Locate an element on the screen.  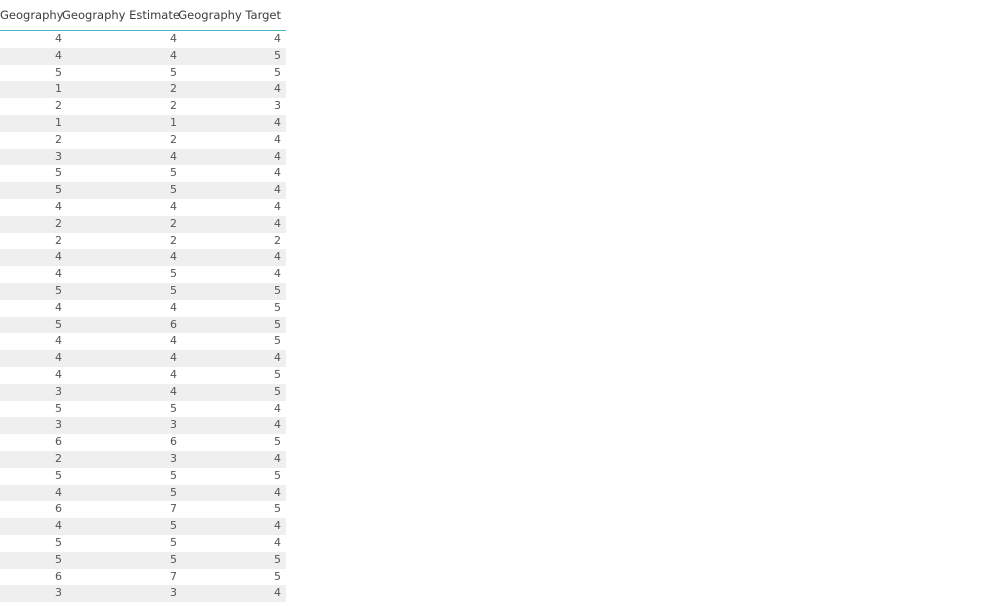
column-header-geography-target: Geography Target is located at coordinates (229, 15).